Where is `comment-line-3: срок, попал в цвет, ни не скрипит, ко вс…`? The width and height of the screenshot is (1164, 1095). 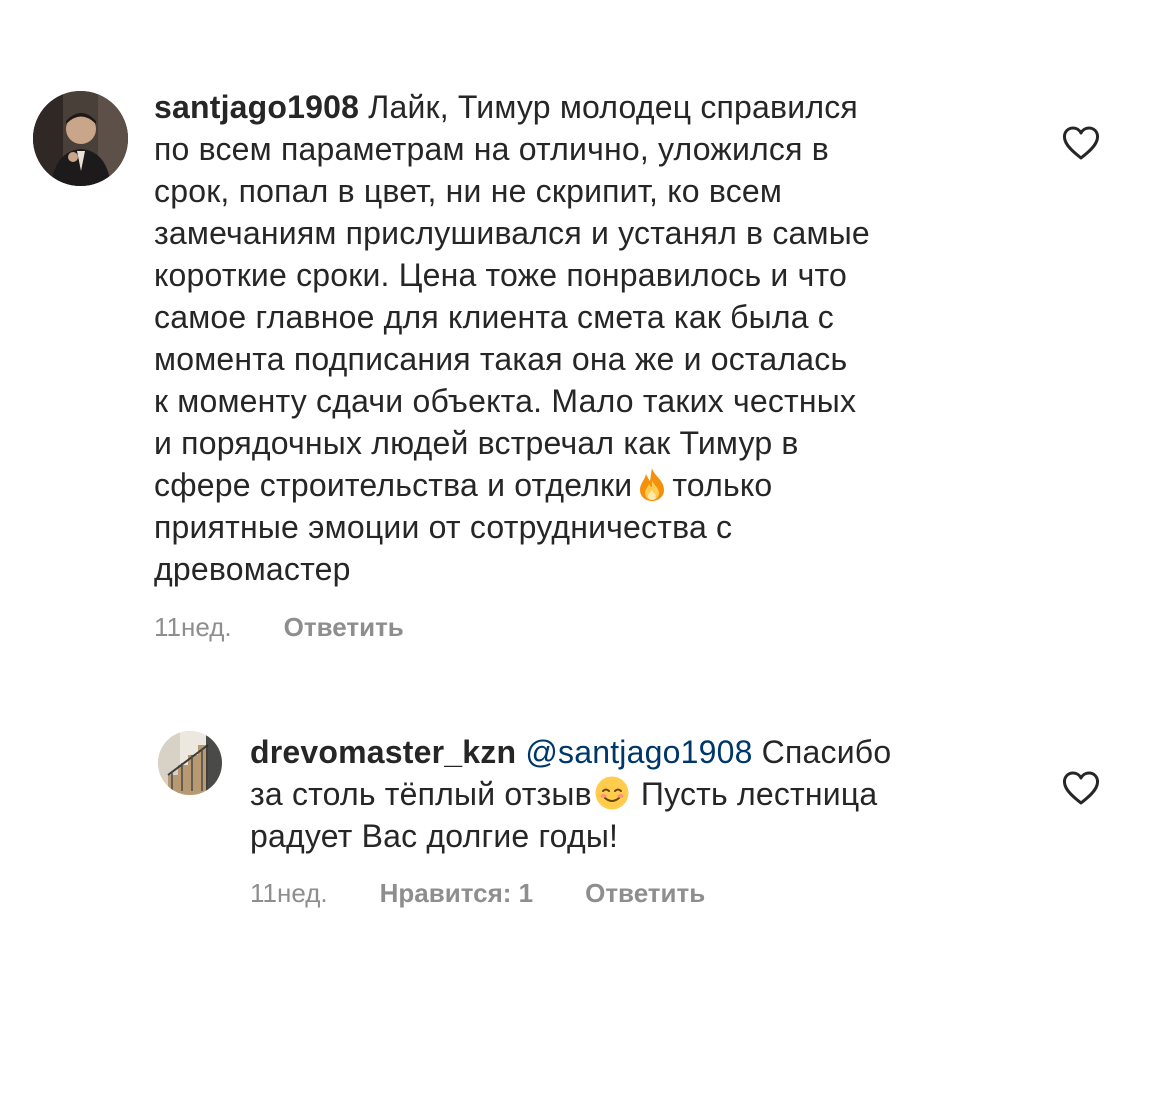
comment-line-3: срок, попал в цвет, ни не скрипит, ко вс… is located at coordinates (468, 191).